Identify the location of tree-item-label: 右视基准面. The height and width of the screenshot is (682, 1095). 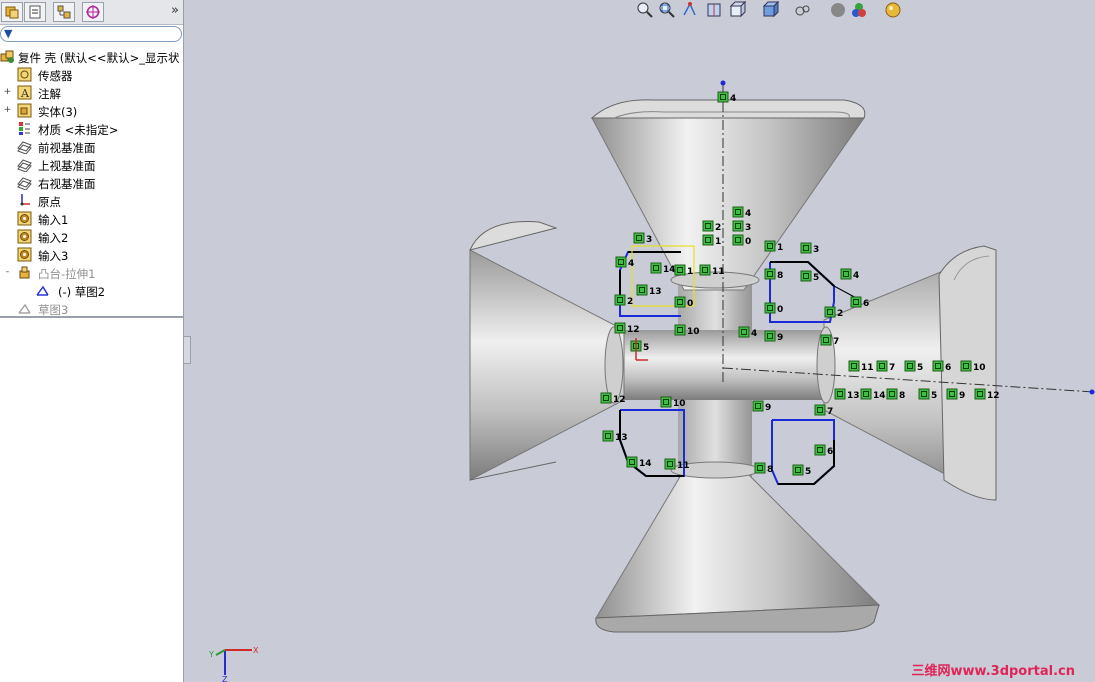
(67, 184).